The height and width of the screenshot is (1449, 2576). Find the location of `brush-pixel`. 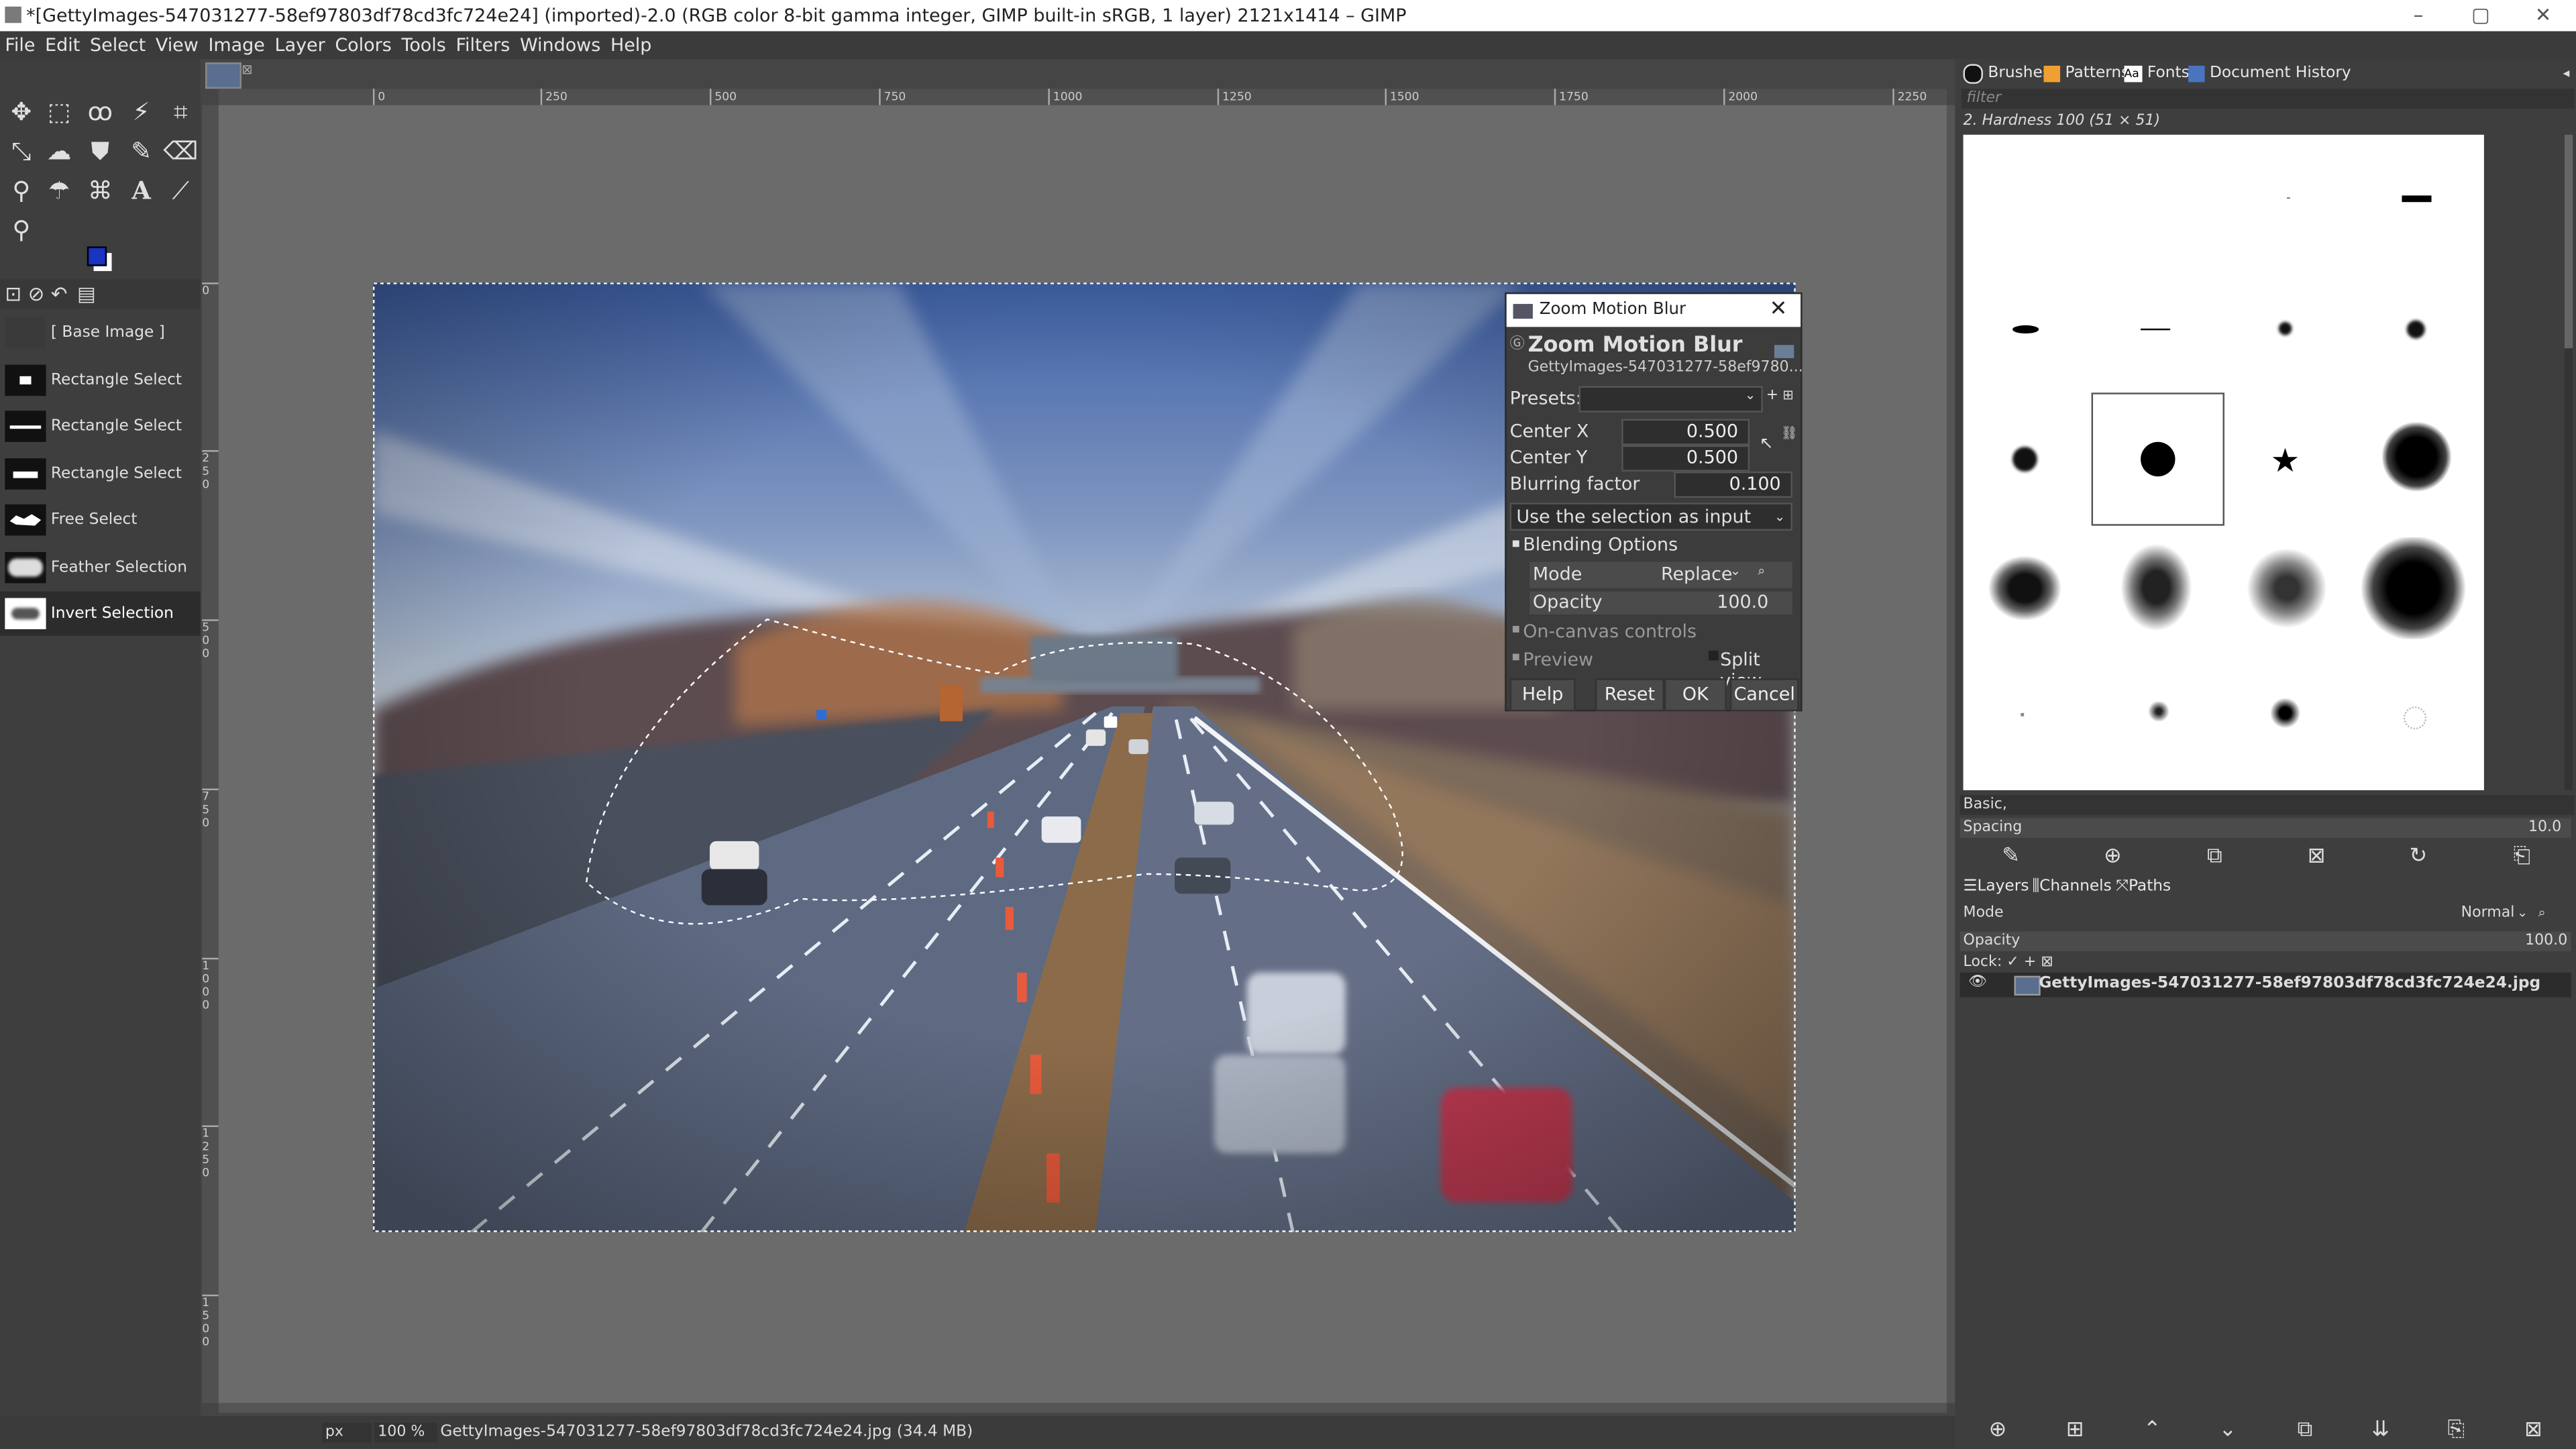

brush-pixel is located at coordinates (2288, 198).